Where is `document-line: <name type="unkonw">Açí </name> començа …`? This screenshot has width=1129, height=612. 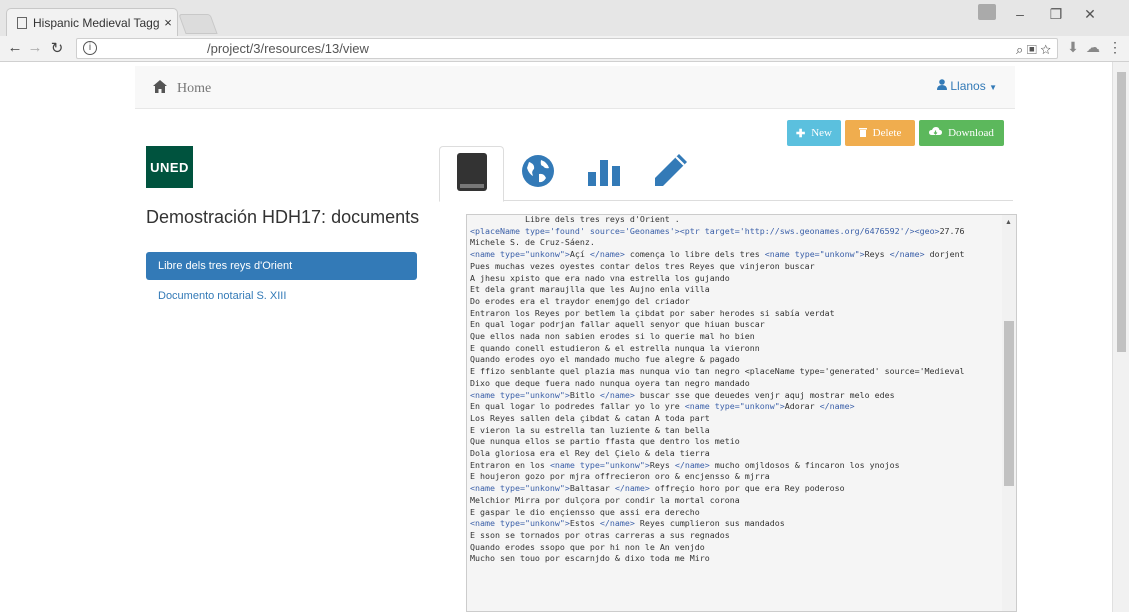
document-line: <name type="unkonw">Açí </name> començа … is located at coordinates (717, 254).